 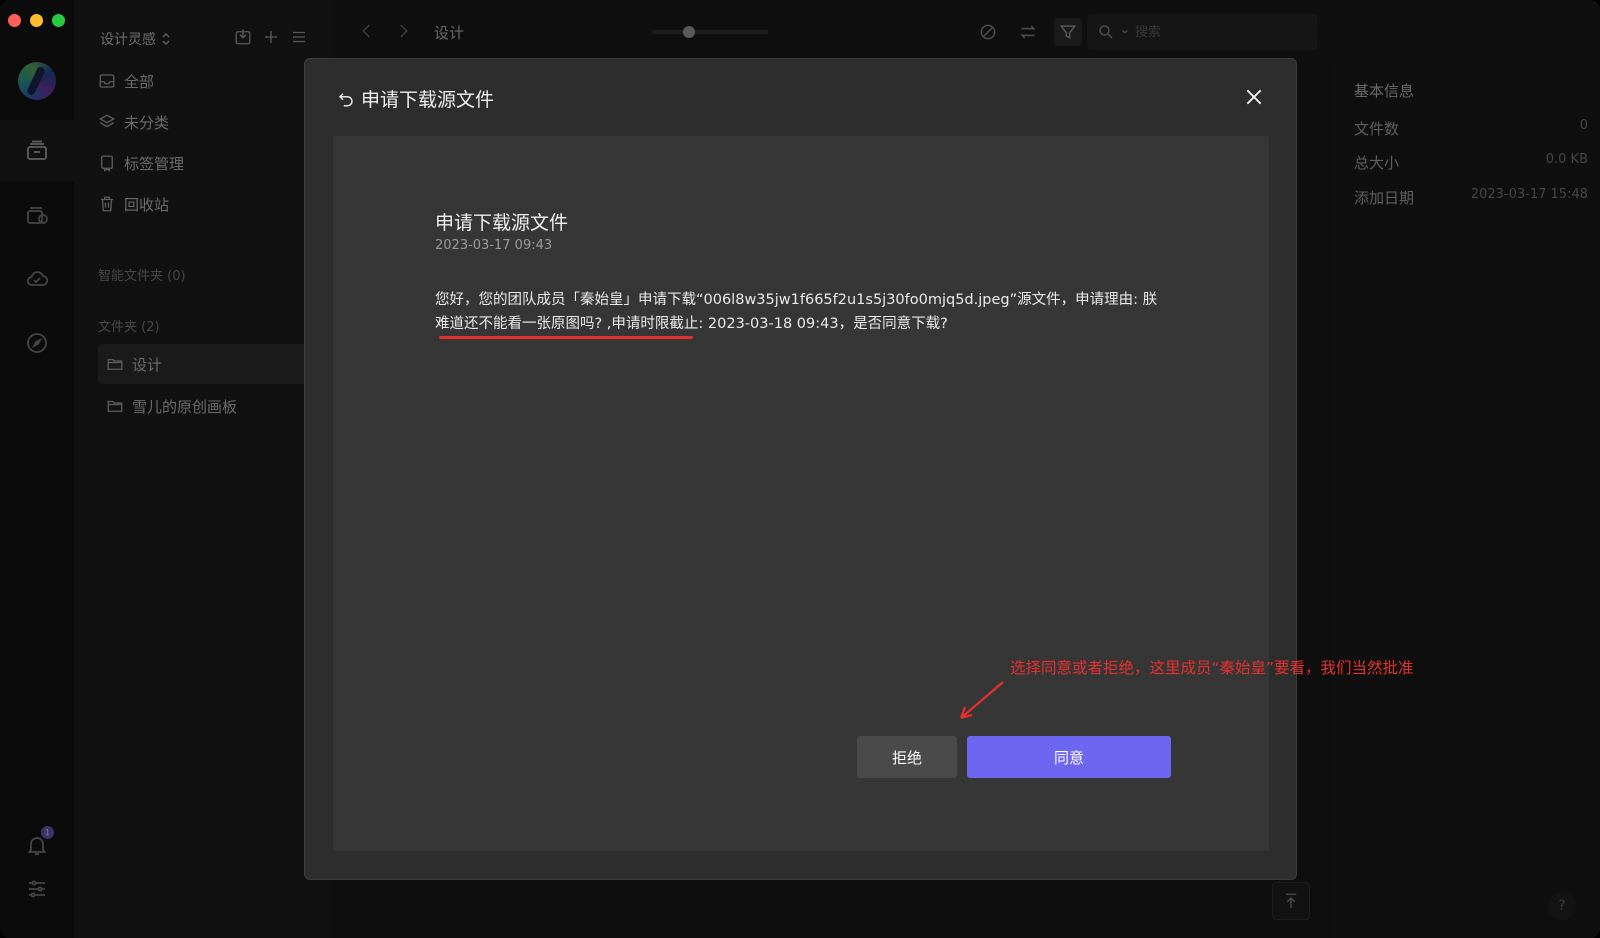 I want to click on annotation-arrow-icon, so click(x=981, y=700).